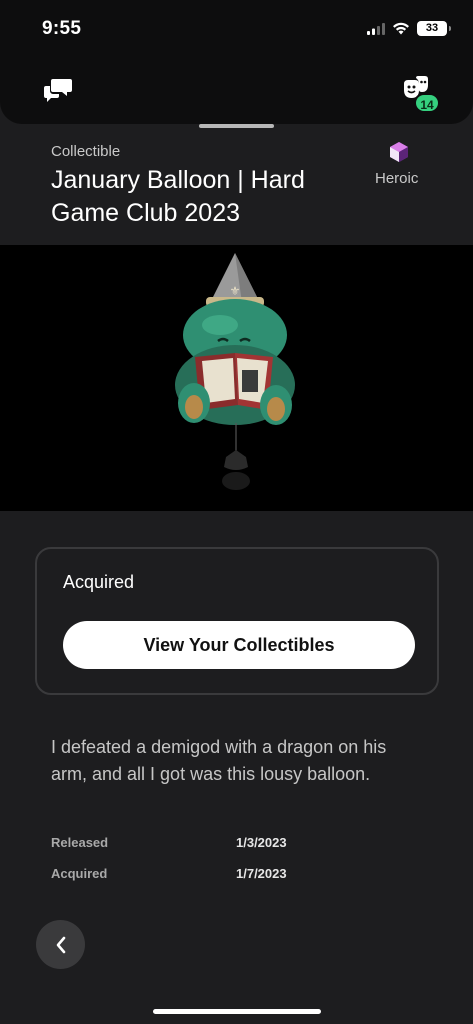 This screenshot has width=473, height=1024. Describe the element at coordinates (235, 371) in the screenshot. I see `balloon-image: ⚜` at that location.